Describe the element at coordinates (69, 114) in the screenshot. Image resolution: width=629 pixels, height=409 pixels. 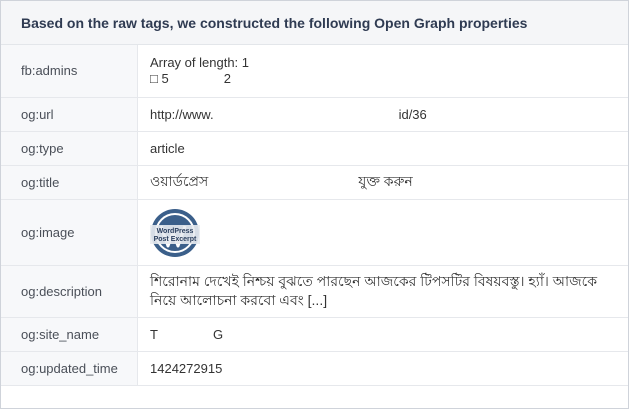
I see `property-key: og:url` at that location.